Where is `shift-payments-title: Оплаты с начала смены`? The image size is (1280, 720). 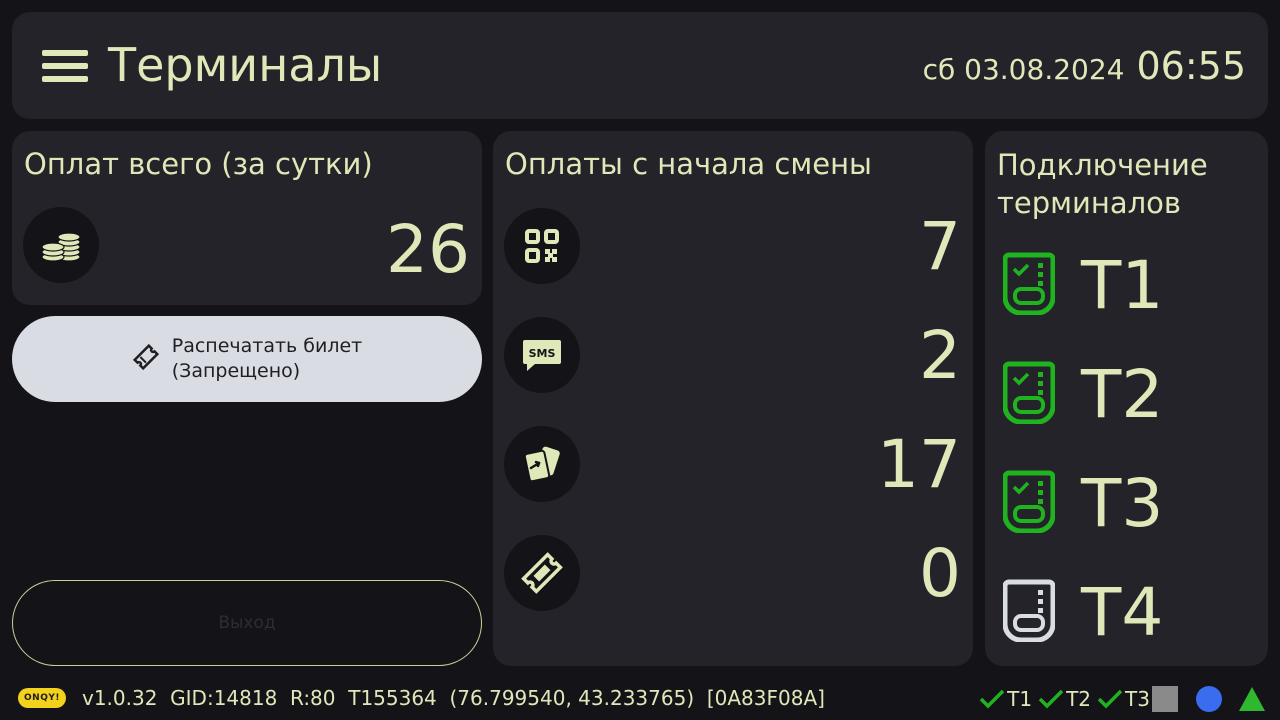 shift-payments-title: Оплаты с начала смены is located at coordinates (688, 164).